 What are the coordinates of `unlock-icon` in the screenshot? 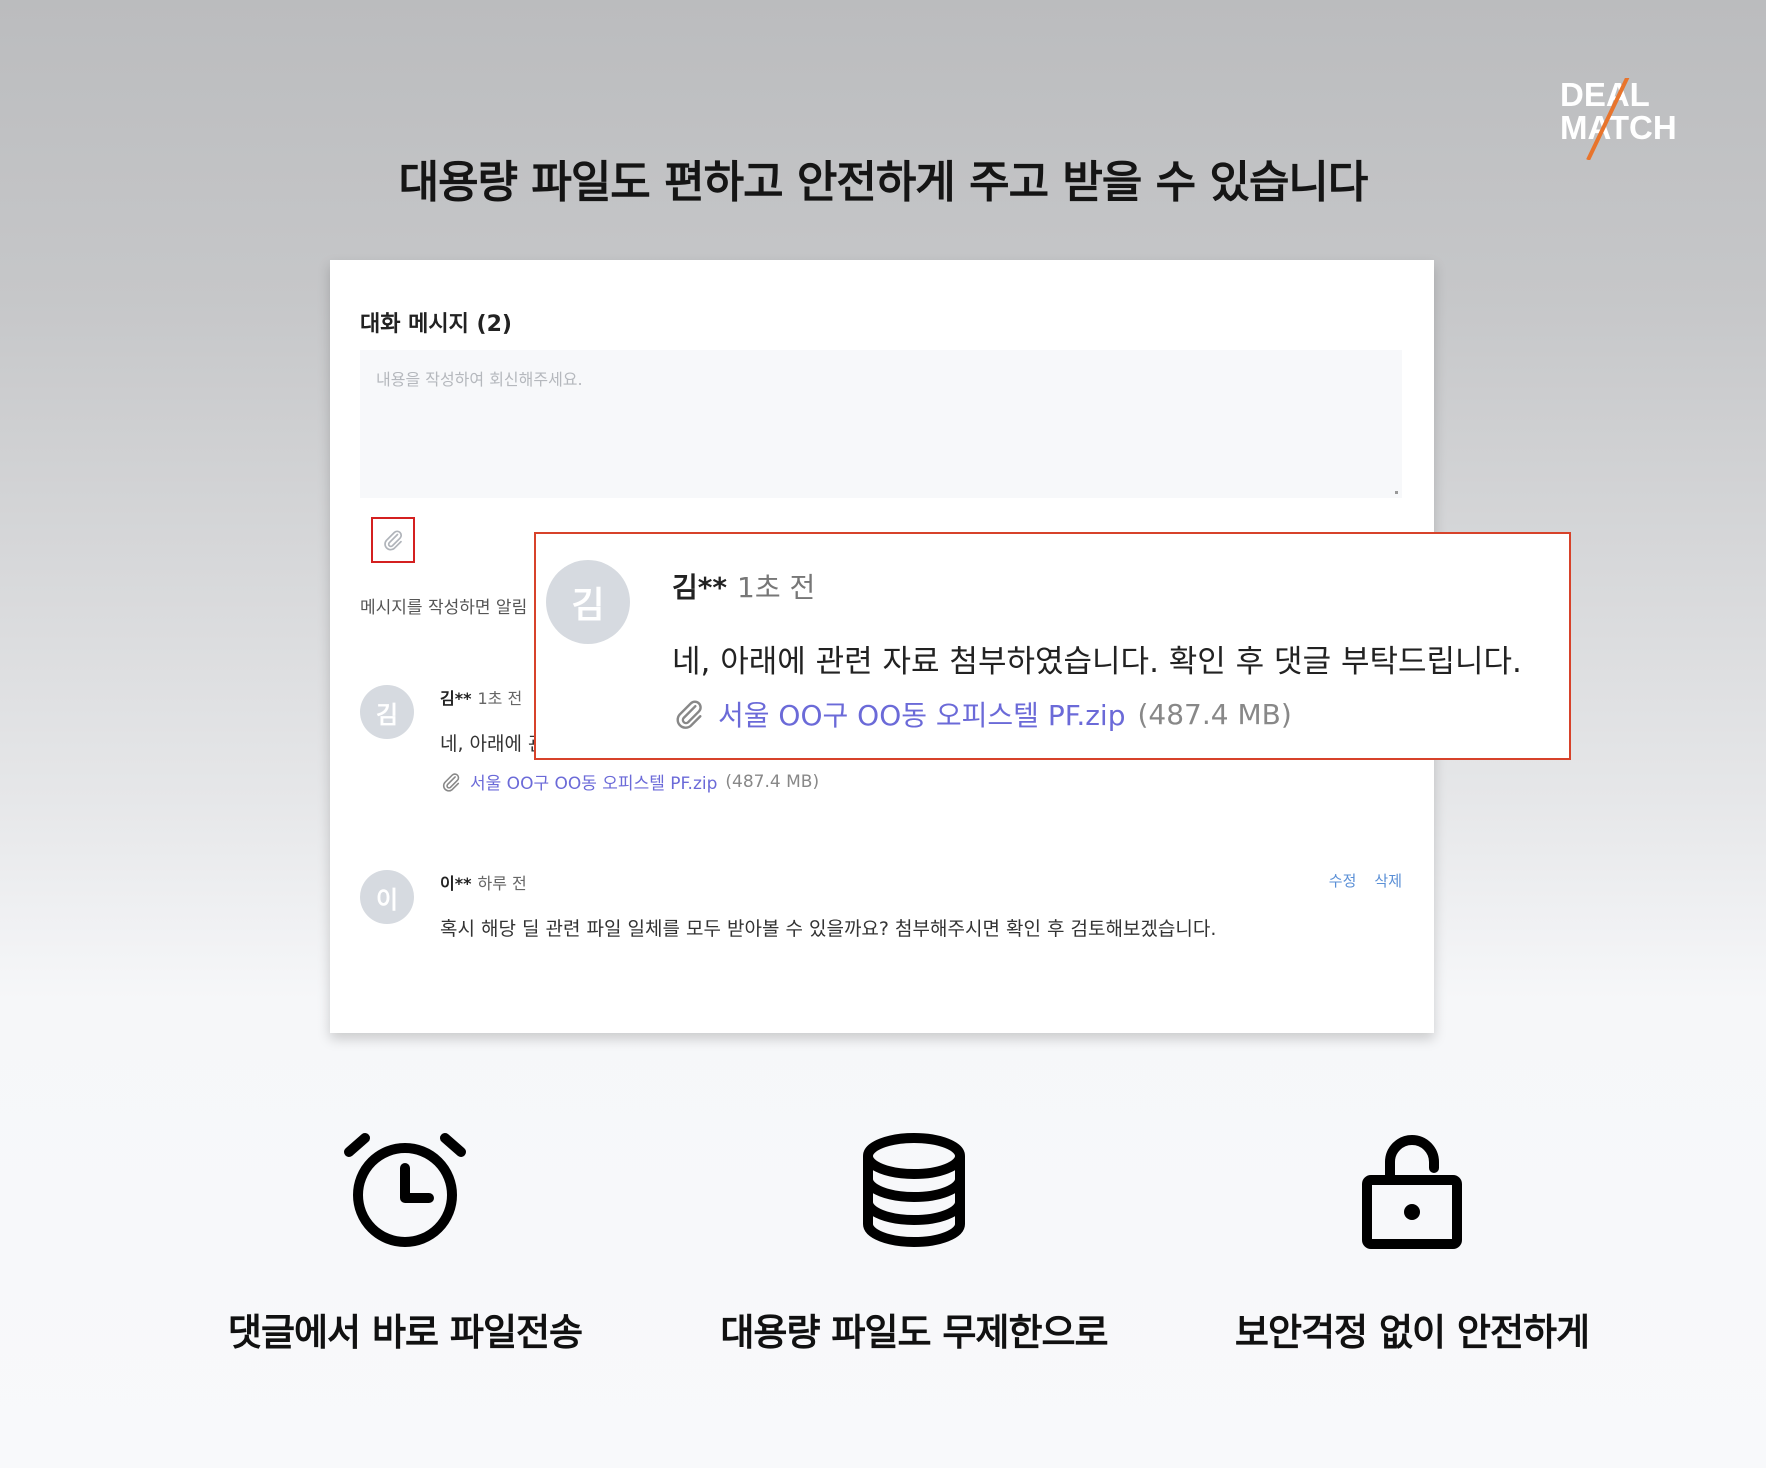 It's located at (1412, 1192).